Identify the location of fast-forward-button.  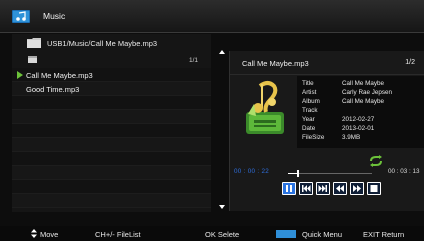
(357, 188).